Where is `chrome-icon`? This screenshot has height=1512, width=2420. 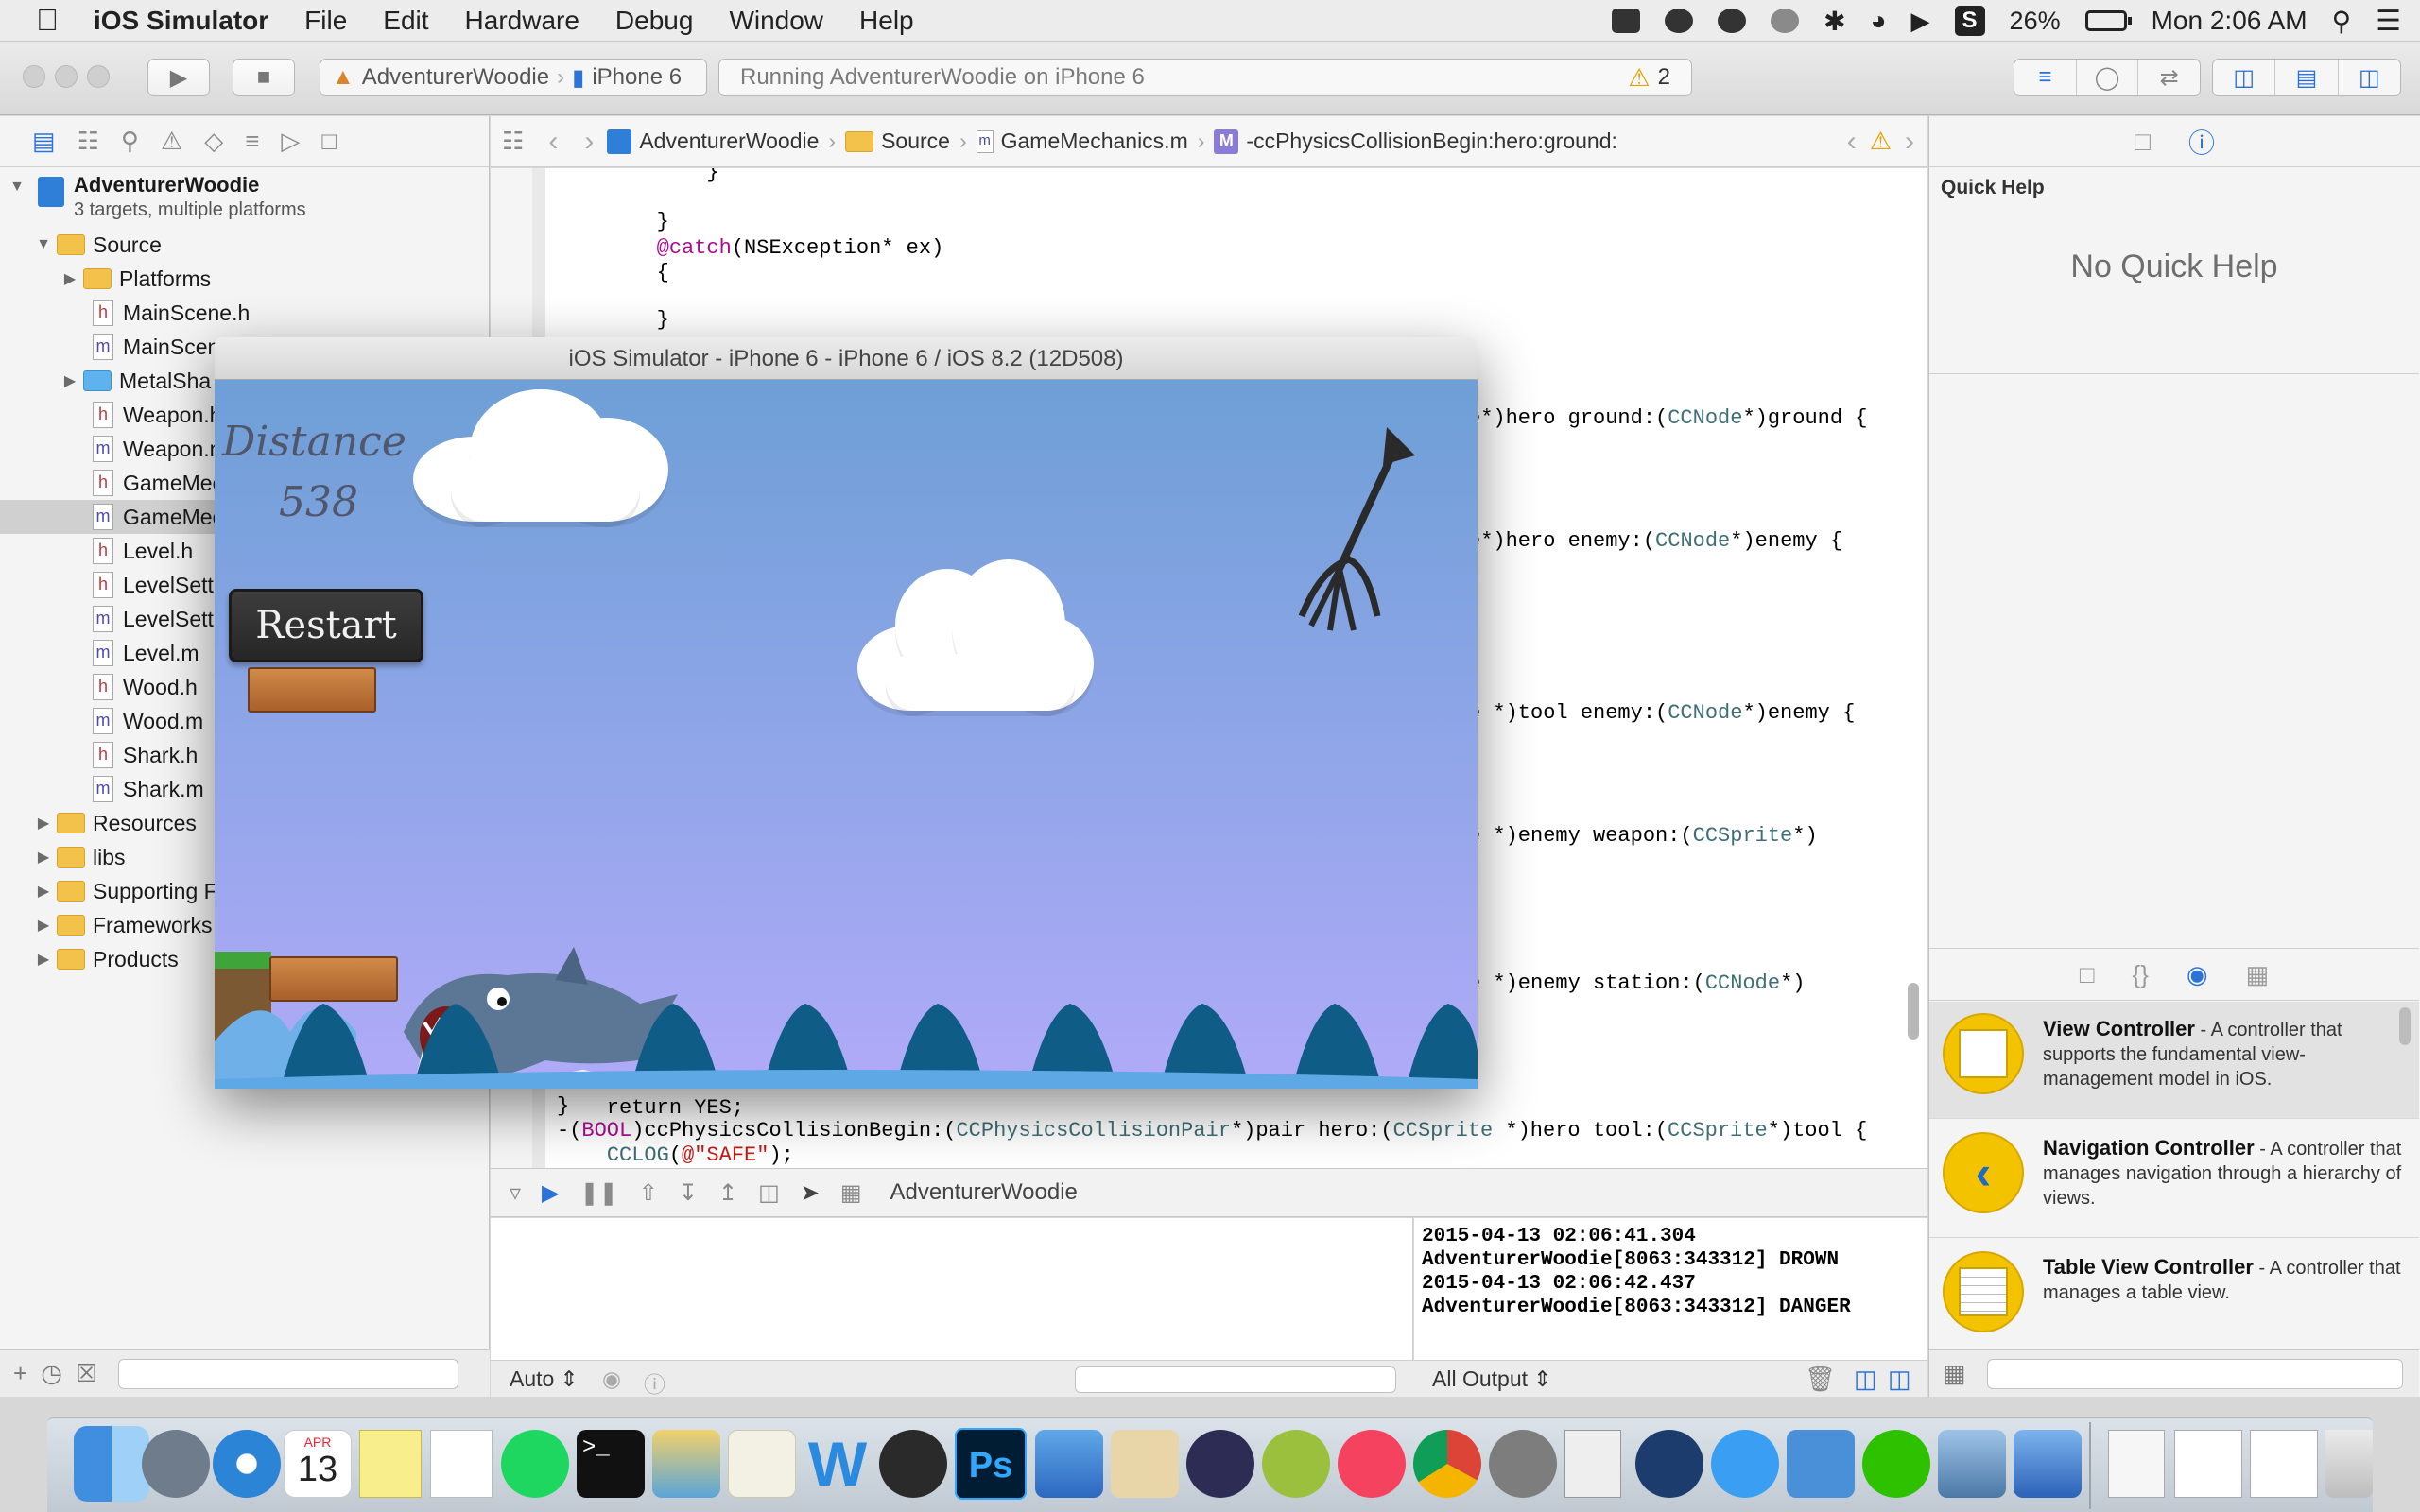 chrome-icon is located at coordinates (1447, 1464).